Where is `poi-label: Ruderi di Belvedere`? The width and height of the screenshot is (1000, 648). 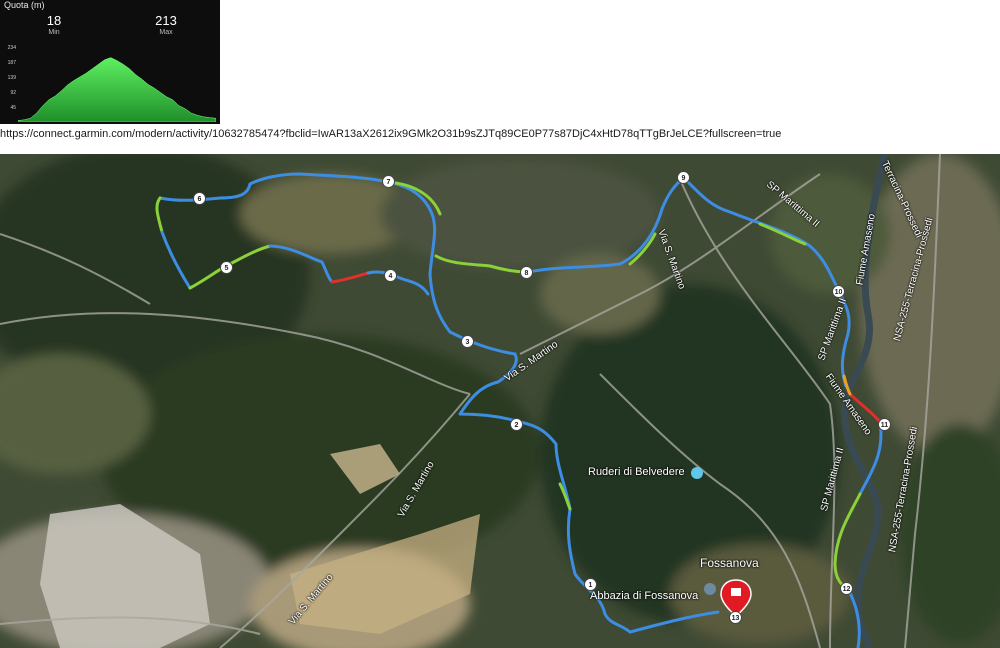 poi-label: Ruderi di Belvedere is located at coordinates (636, 472).